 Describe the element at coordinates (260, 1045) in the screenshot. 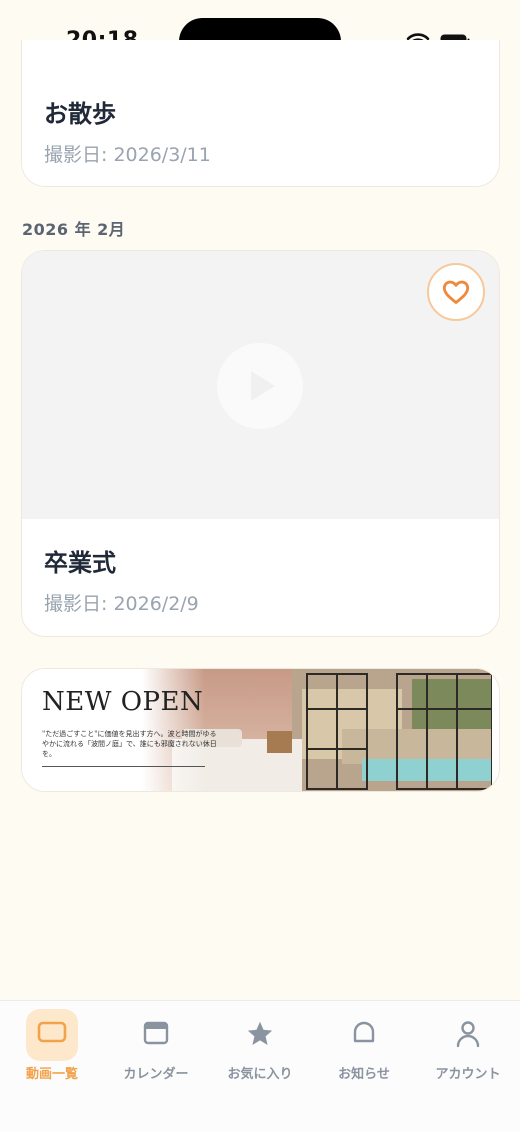

I see `tab-favorites: お気に入り` at that location.